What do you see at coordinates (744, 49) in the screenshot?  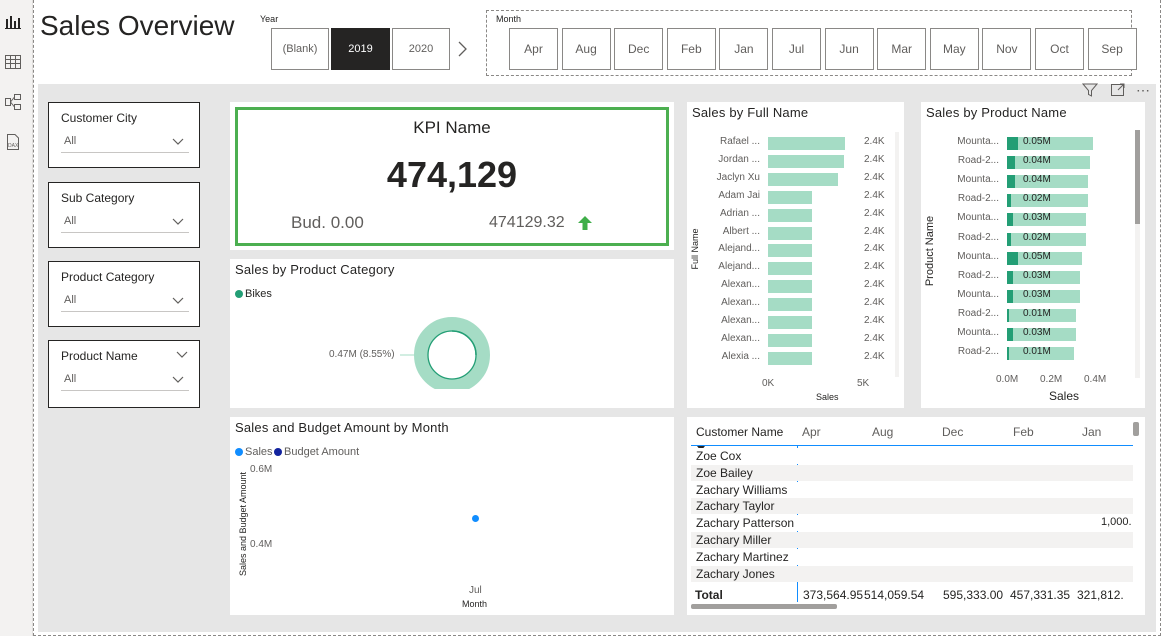 I see `month-option-jan: Jan` at bounding box center [744, 49].